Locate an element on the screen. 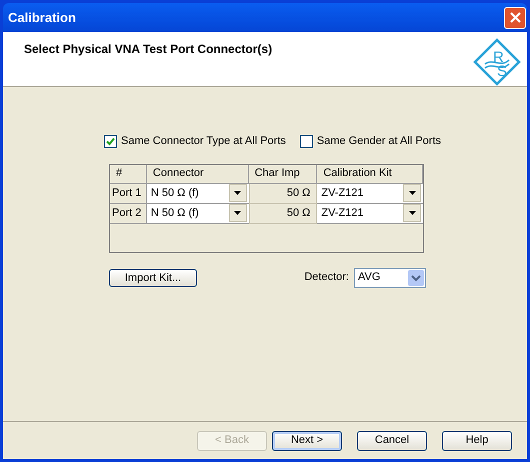 The height and width of the screenshot is (462, 530). column-header: Char Imp is located at coordinates (283, 174).